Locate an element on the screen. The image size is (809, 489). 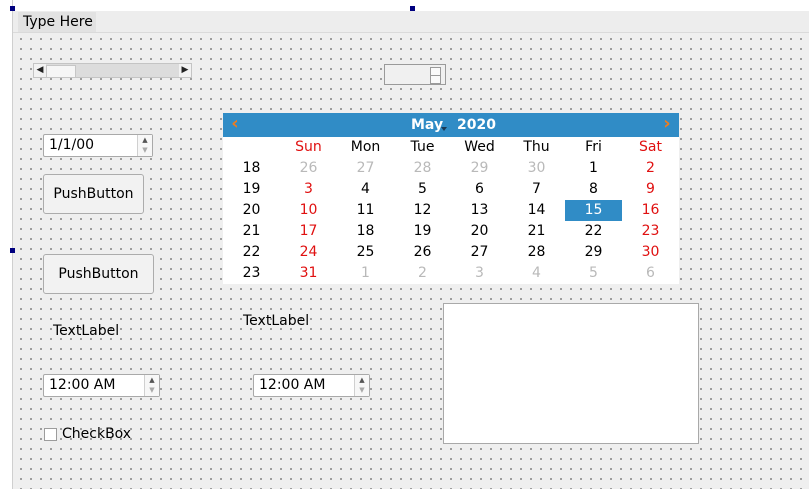
calendar-week-row: 18 26 27 28 29 30 1 2 is located at coordinates (451, 168).